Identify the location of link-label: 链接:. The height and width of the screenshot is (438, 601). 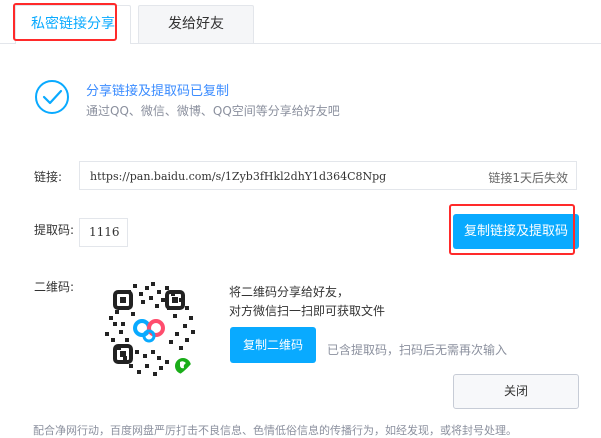
(48, 177).